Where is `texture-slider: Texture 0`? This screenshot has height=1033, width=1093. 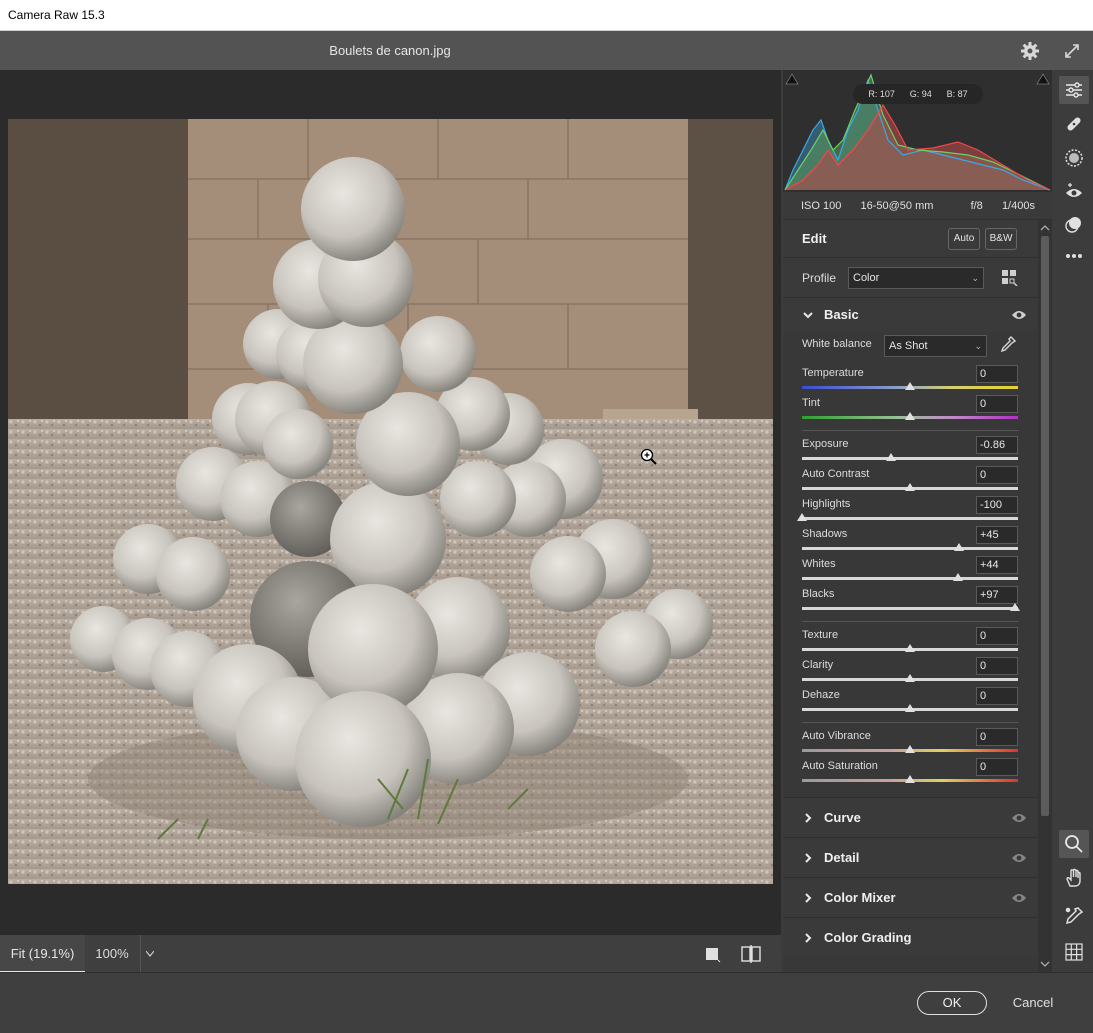 texture-slider: Texture 0 is located at coordinates (910, 639).